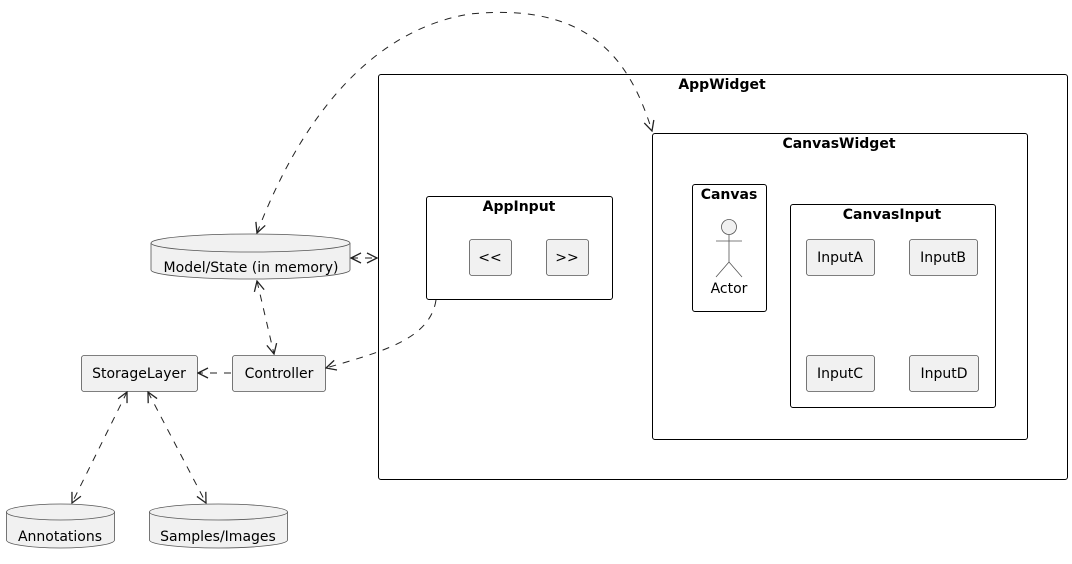  I want to click on canvas-frame: Canvas Actor, so click(729, 248).